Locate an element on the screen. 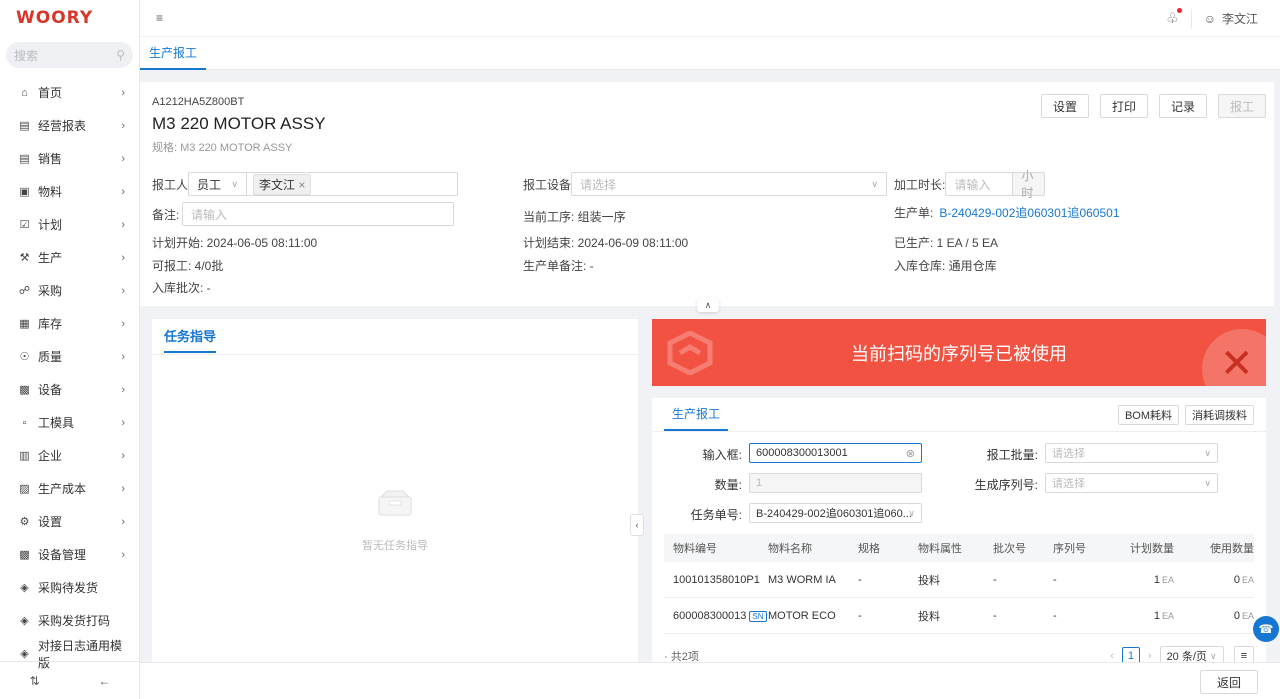  record-button: 记录 is located at coordinates (1183, 106).